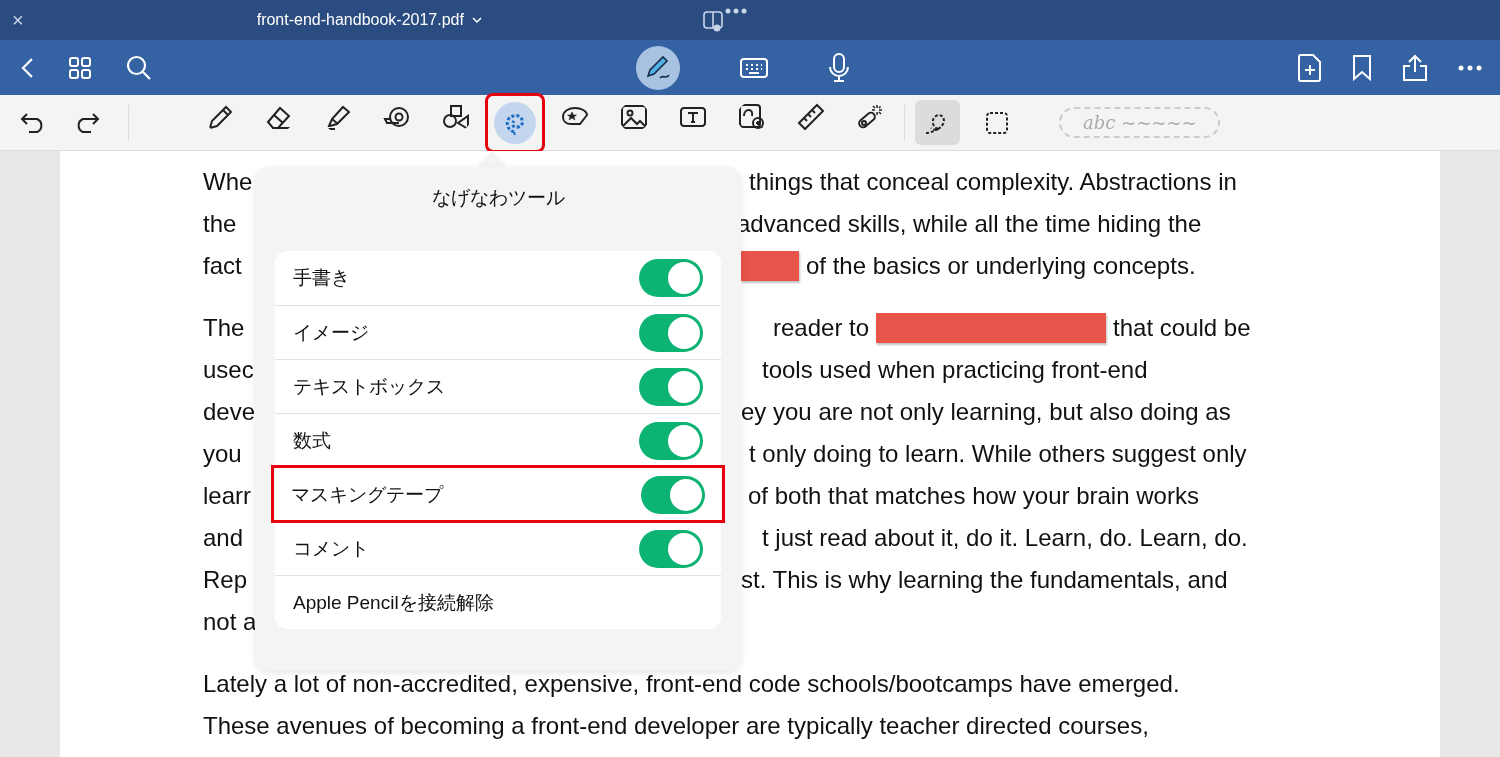 Image resolution: width=1500 pixels, height=757 pixels. Describe the element at coordinates (321, 278) in the screenshot. I see `setting-label: 手書き` at that location.